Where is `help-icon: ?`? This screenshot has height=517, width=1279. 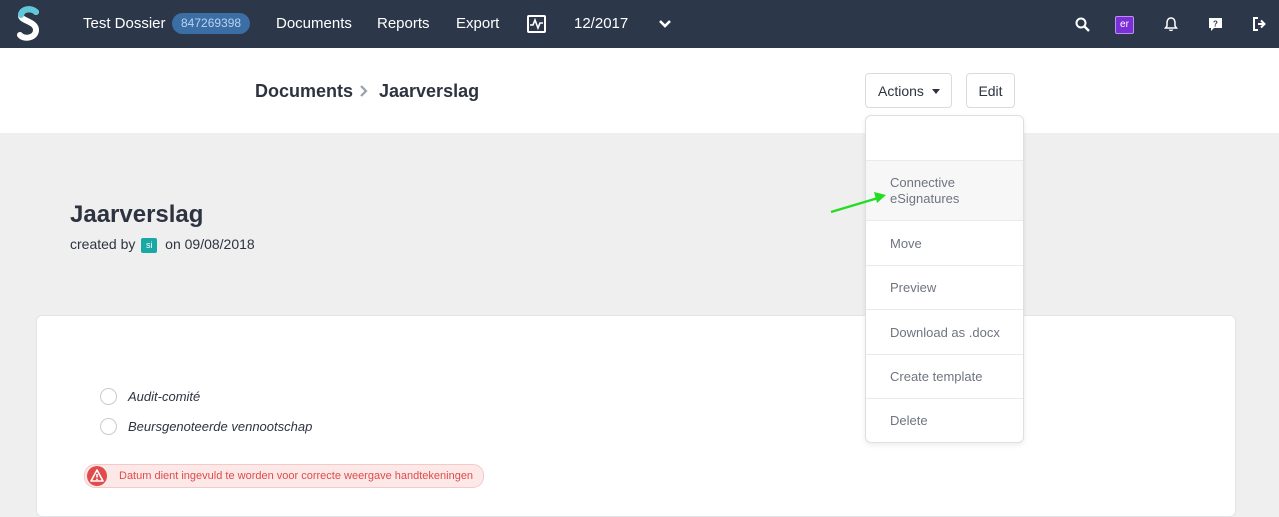
help-icon: ? is located at coordinates (1215, 24).